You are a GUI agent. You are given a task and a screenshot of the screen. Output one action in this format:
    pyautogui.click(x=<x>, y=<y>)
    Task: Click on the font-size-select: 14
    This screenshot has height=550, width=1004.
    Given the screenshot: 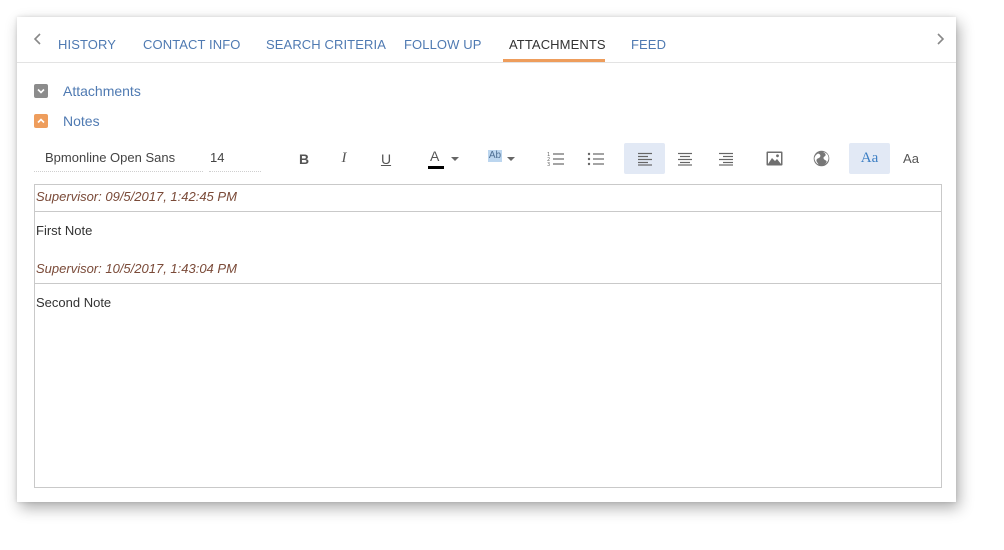 What is the action you would take?
    pyautogui.click(x=235, y=157)
    